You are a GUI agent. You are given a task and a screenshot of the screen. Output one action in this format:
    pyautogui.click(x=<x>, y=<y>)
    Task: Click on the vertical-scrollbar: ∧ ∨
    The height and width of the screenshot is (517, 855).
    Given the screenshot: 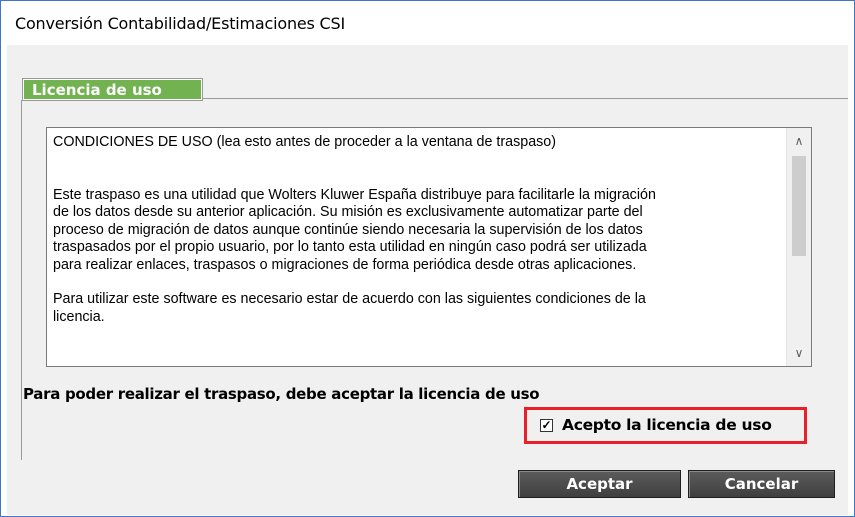 What is the action you would take?
    pyautogui.click(x=798, y=247)
    